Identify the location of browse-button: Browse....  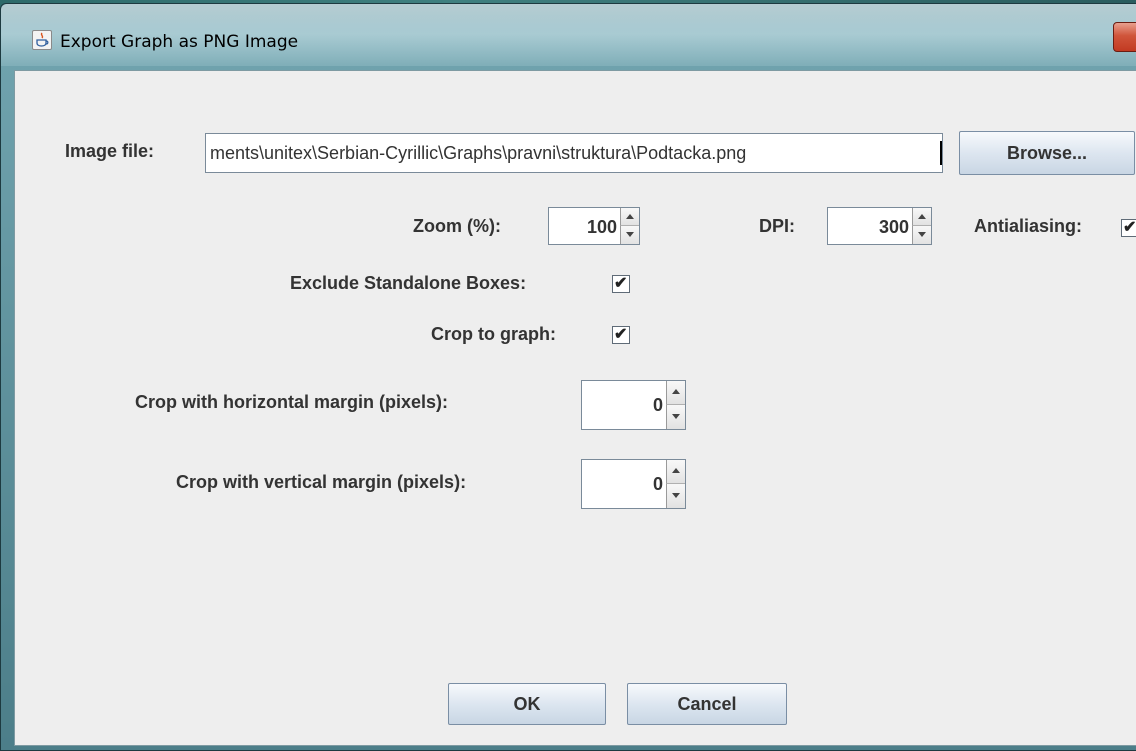
(1047, 153).